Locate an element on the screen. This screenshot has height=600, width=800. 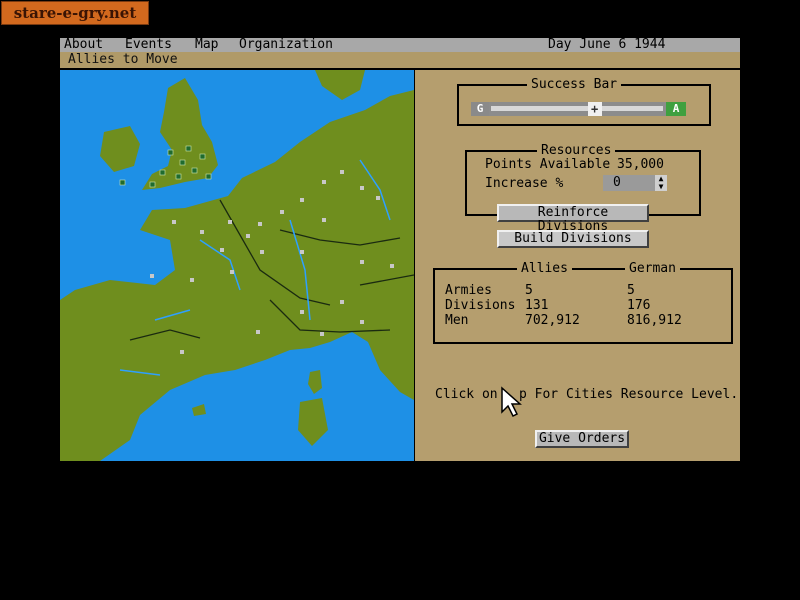
points-available-label: Points Available is located at coordinates (548, 164).